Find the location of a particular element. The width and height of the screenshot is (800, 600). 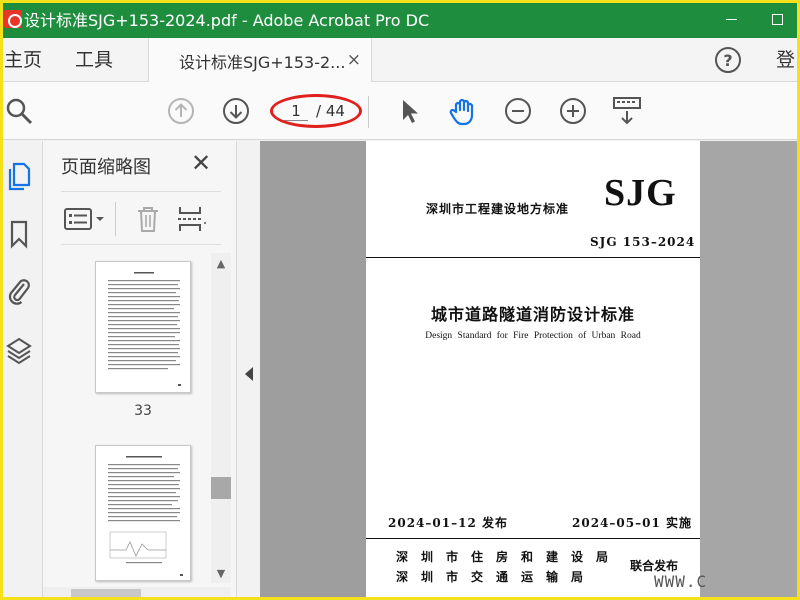

page-thumbnails-button is located at coordinates (19, 176).